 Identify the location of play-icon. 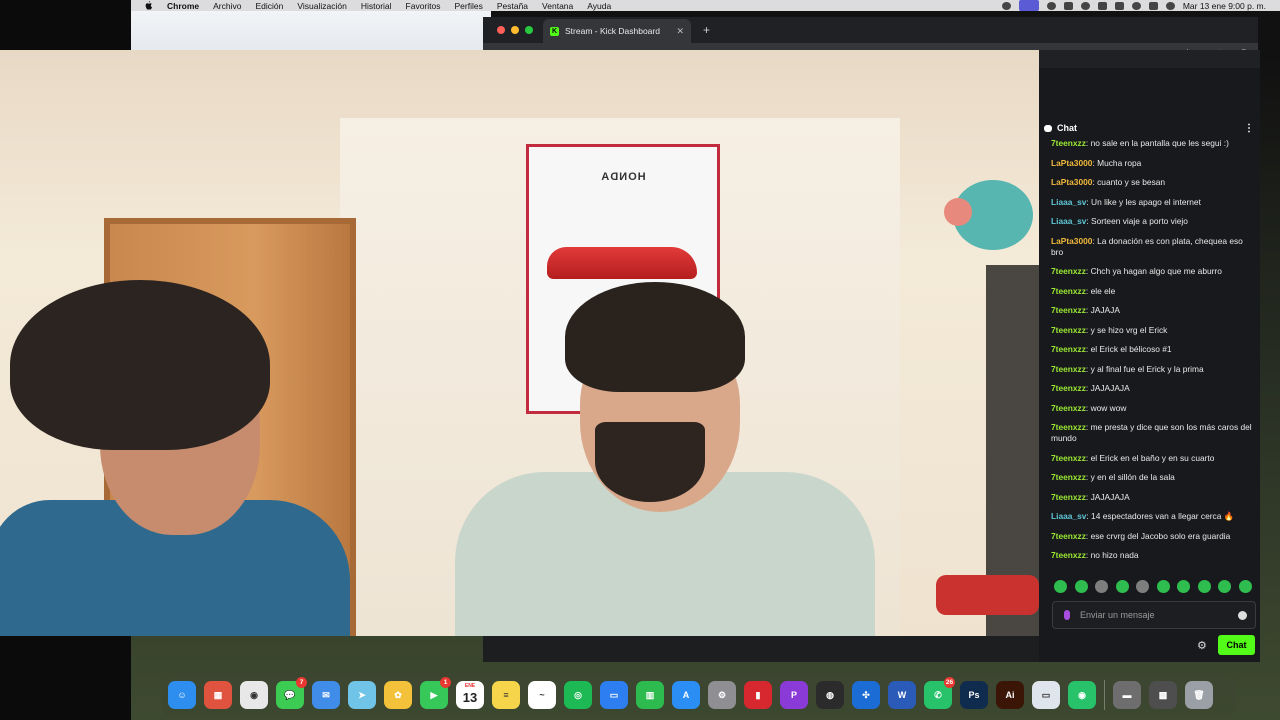
(1085, 5).